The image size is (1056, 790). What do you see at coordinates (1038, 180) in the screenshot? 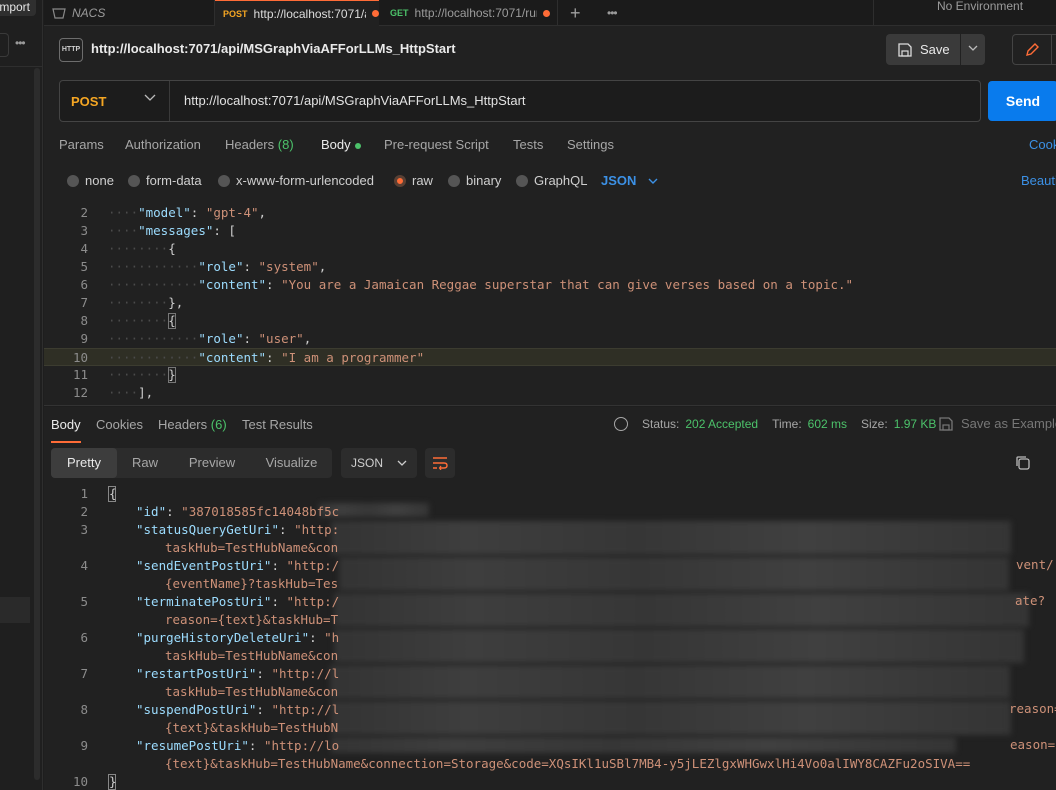
I see `beautify-link: Beautify` at bounding box center [1038, 180].